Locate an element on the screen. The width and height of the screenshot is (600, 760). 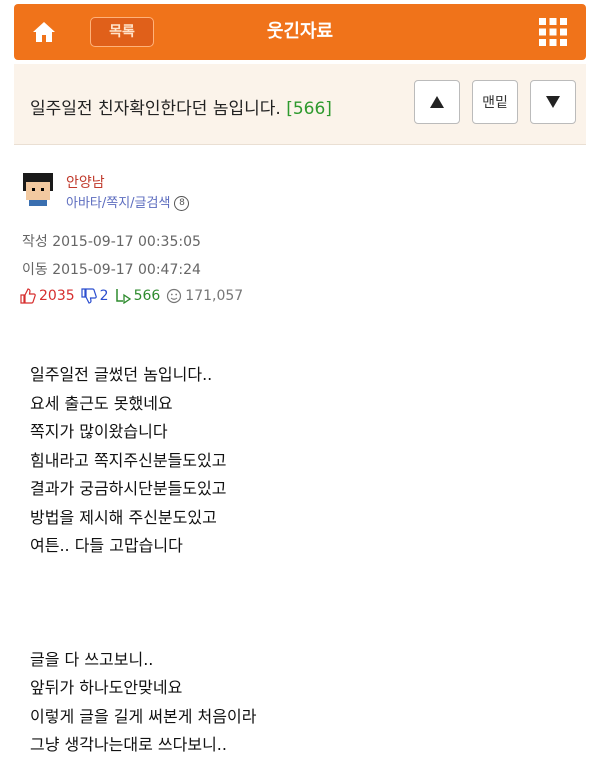
content-line: 여튼.. 다들 고맙습니다 is located at coordinates (106, 545).